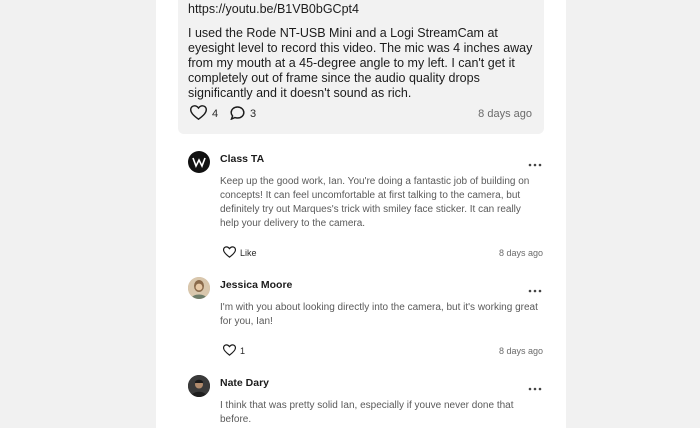 The width and height of the screenshot is (700, 428). Describe the element at coordinates (382, 351) in the screenshot. I see `comment-actions: 1 8 days ago` at that location.